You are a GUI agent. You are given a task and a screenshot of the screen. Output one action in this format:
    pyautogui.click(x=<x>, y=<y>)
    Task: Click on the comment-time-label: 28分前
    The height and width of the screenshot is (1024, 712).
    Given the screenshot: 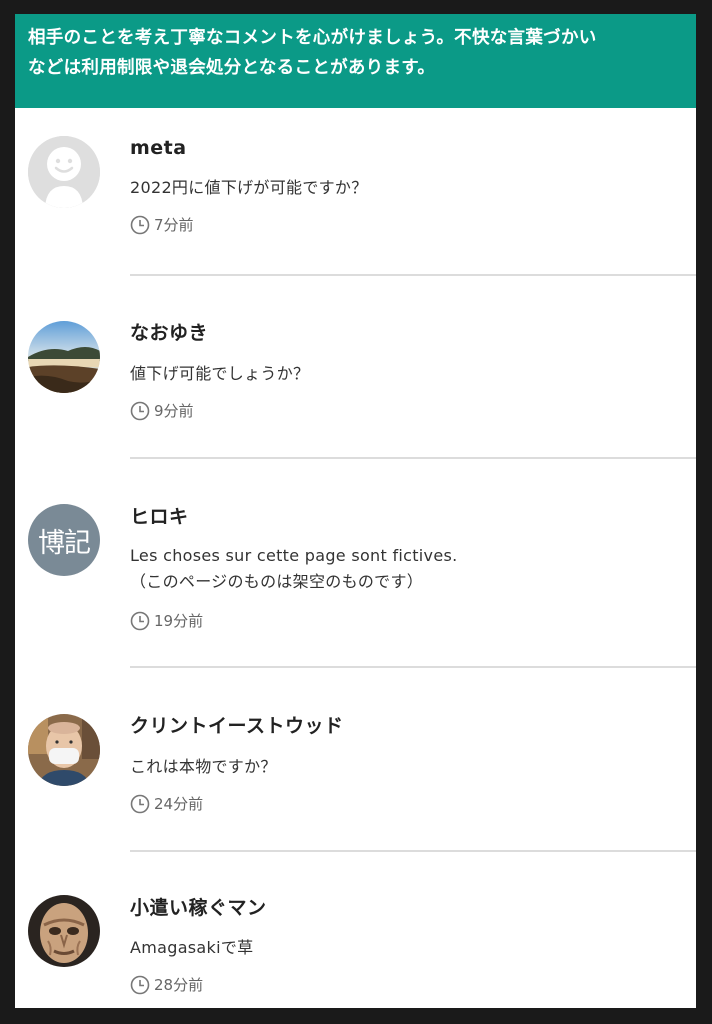 What is the action you would take?
    pyautogui.click(x=179, y=985)
    